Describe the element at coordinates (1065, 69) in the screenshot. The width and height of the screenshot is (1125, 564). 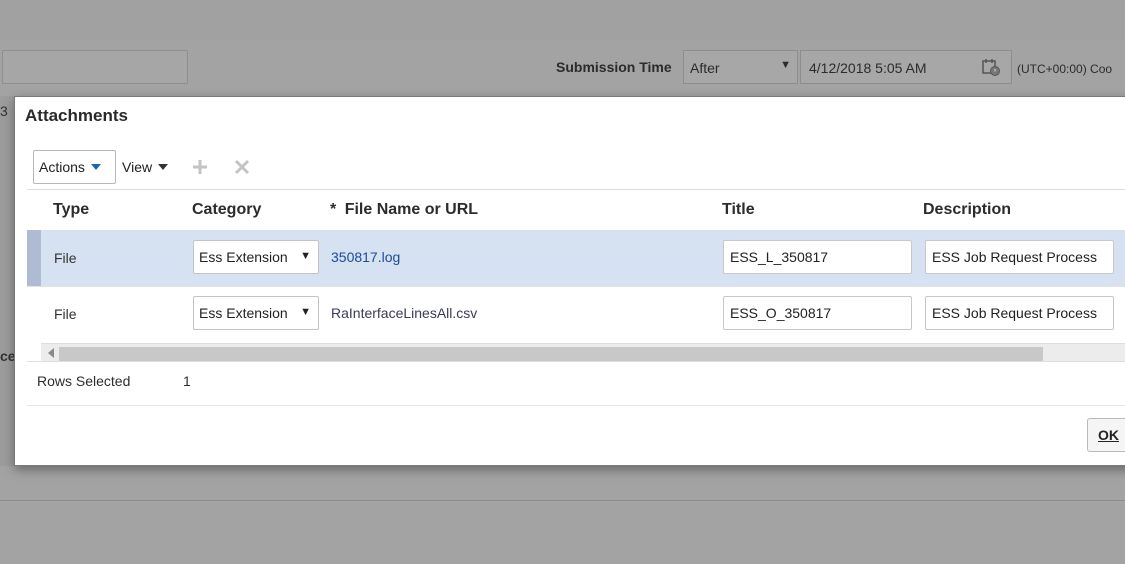
I see `timezone-text: (UTC+00:00) Coo` at that location.